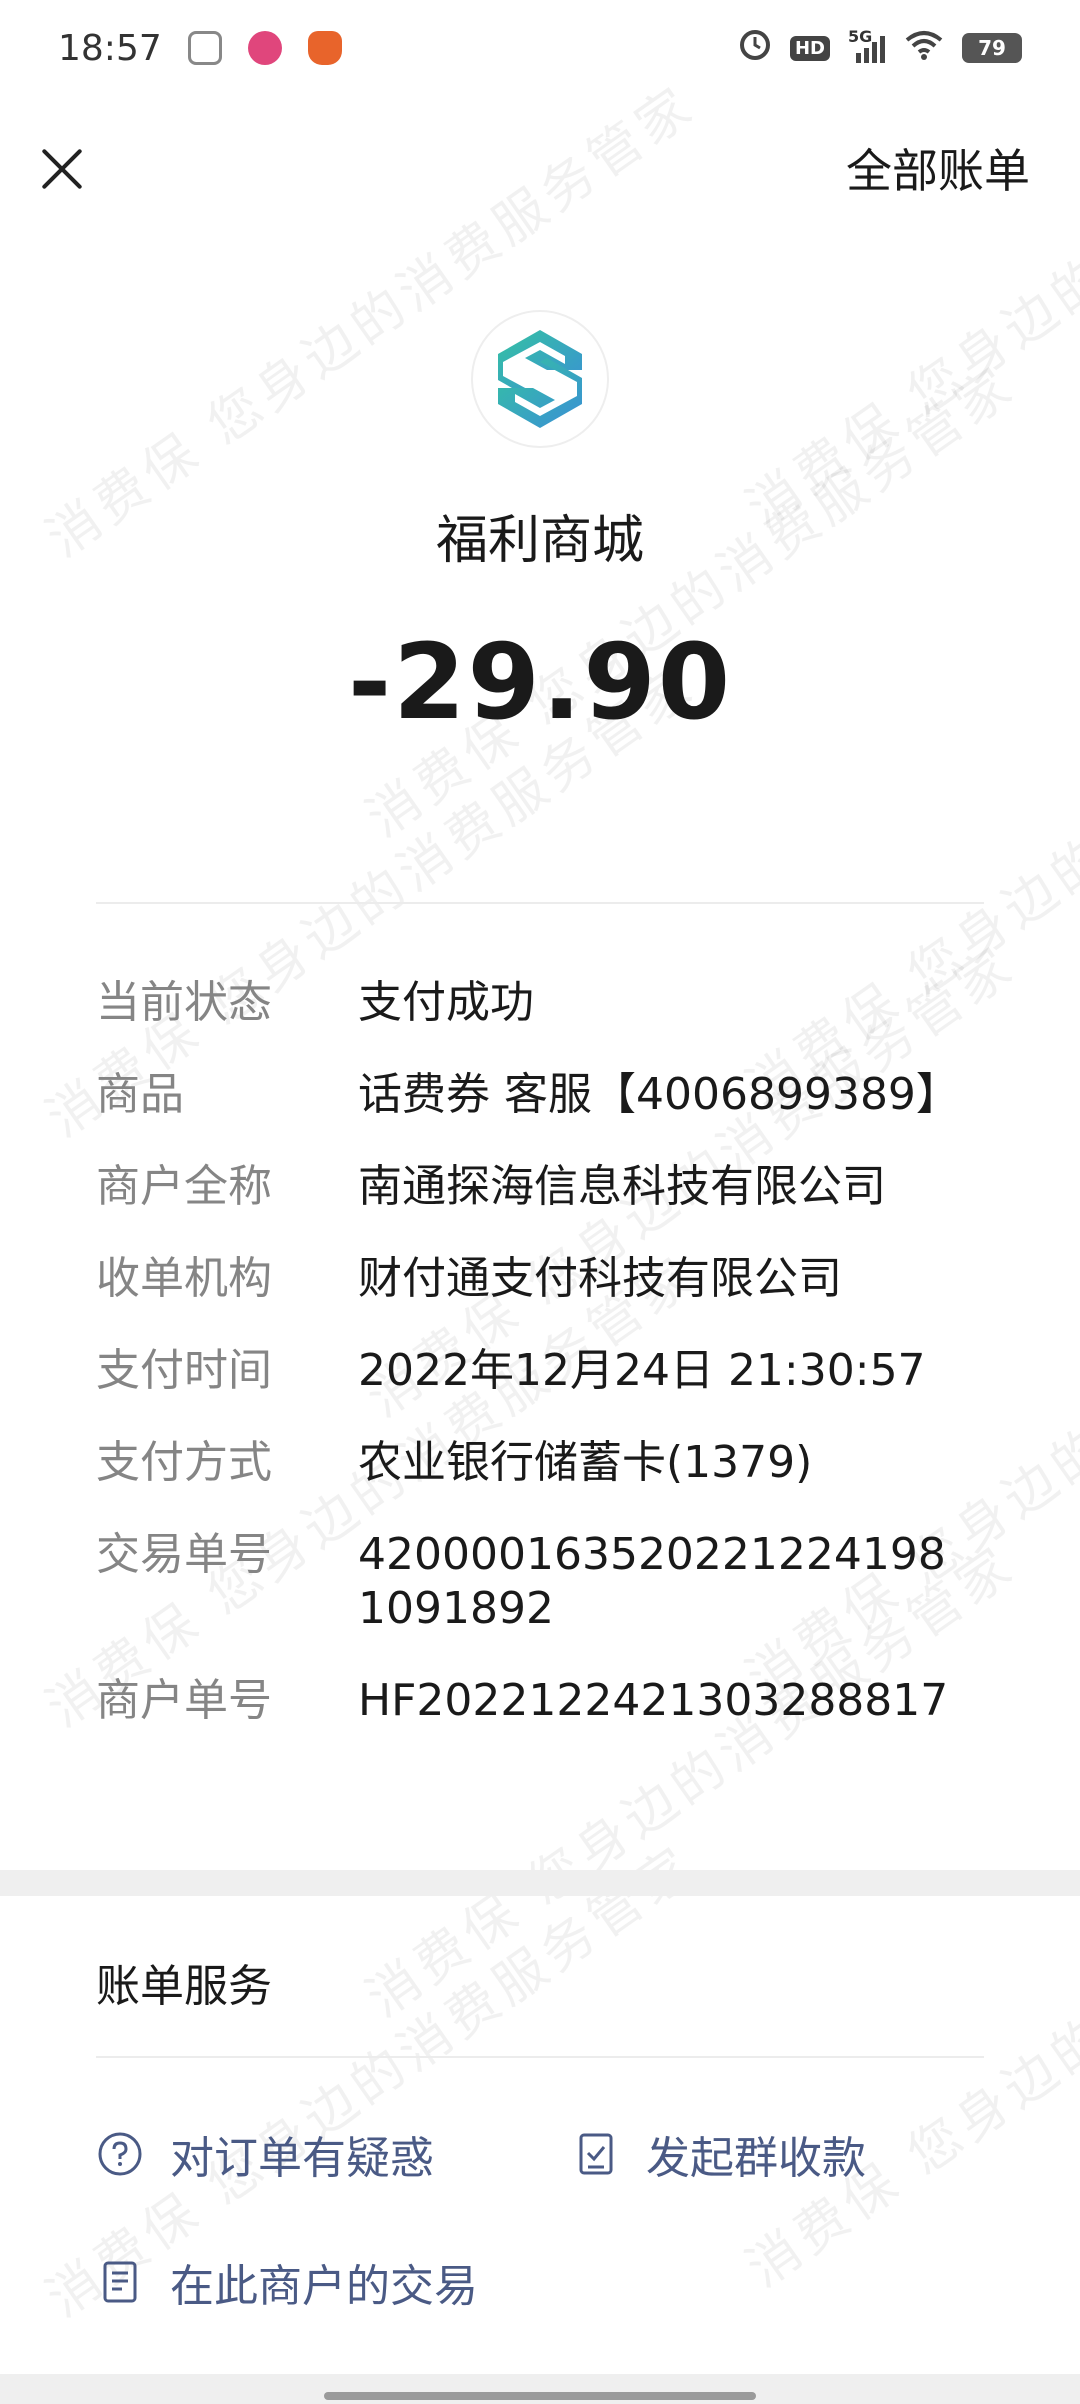  I want to click on order-question-button: 对订单有疑惑, so click(265, 2154).